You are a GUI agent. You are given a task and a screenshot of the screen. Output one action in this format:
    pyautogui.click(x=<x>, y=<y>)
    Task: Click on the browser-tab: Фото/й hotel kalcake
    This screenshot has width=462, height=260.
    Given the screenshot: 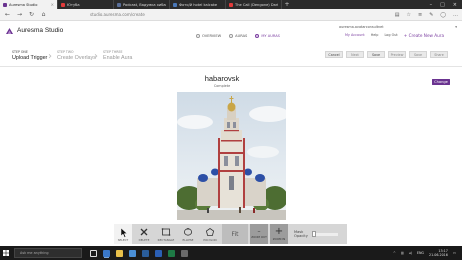 What is the action you would take?
    pyautogui.click(x=198, y=4)
    